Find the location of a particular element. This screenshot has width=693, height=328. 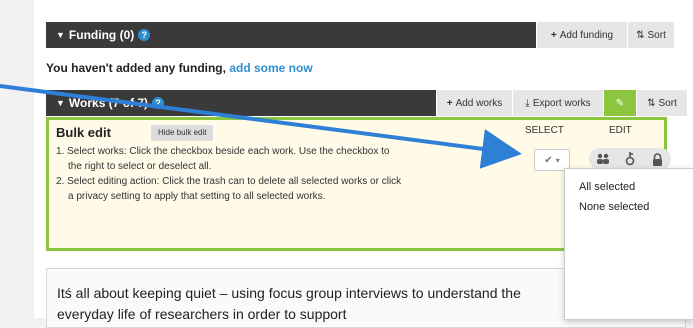

edit-heading: EDIT is located at coordinates (620, 130).